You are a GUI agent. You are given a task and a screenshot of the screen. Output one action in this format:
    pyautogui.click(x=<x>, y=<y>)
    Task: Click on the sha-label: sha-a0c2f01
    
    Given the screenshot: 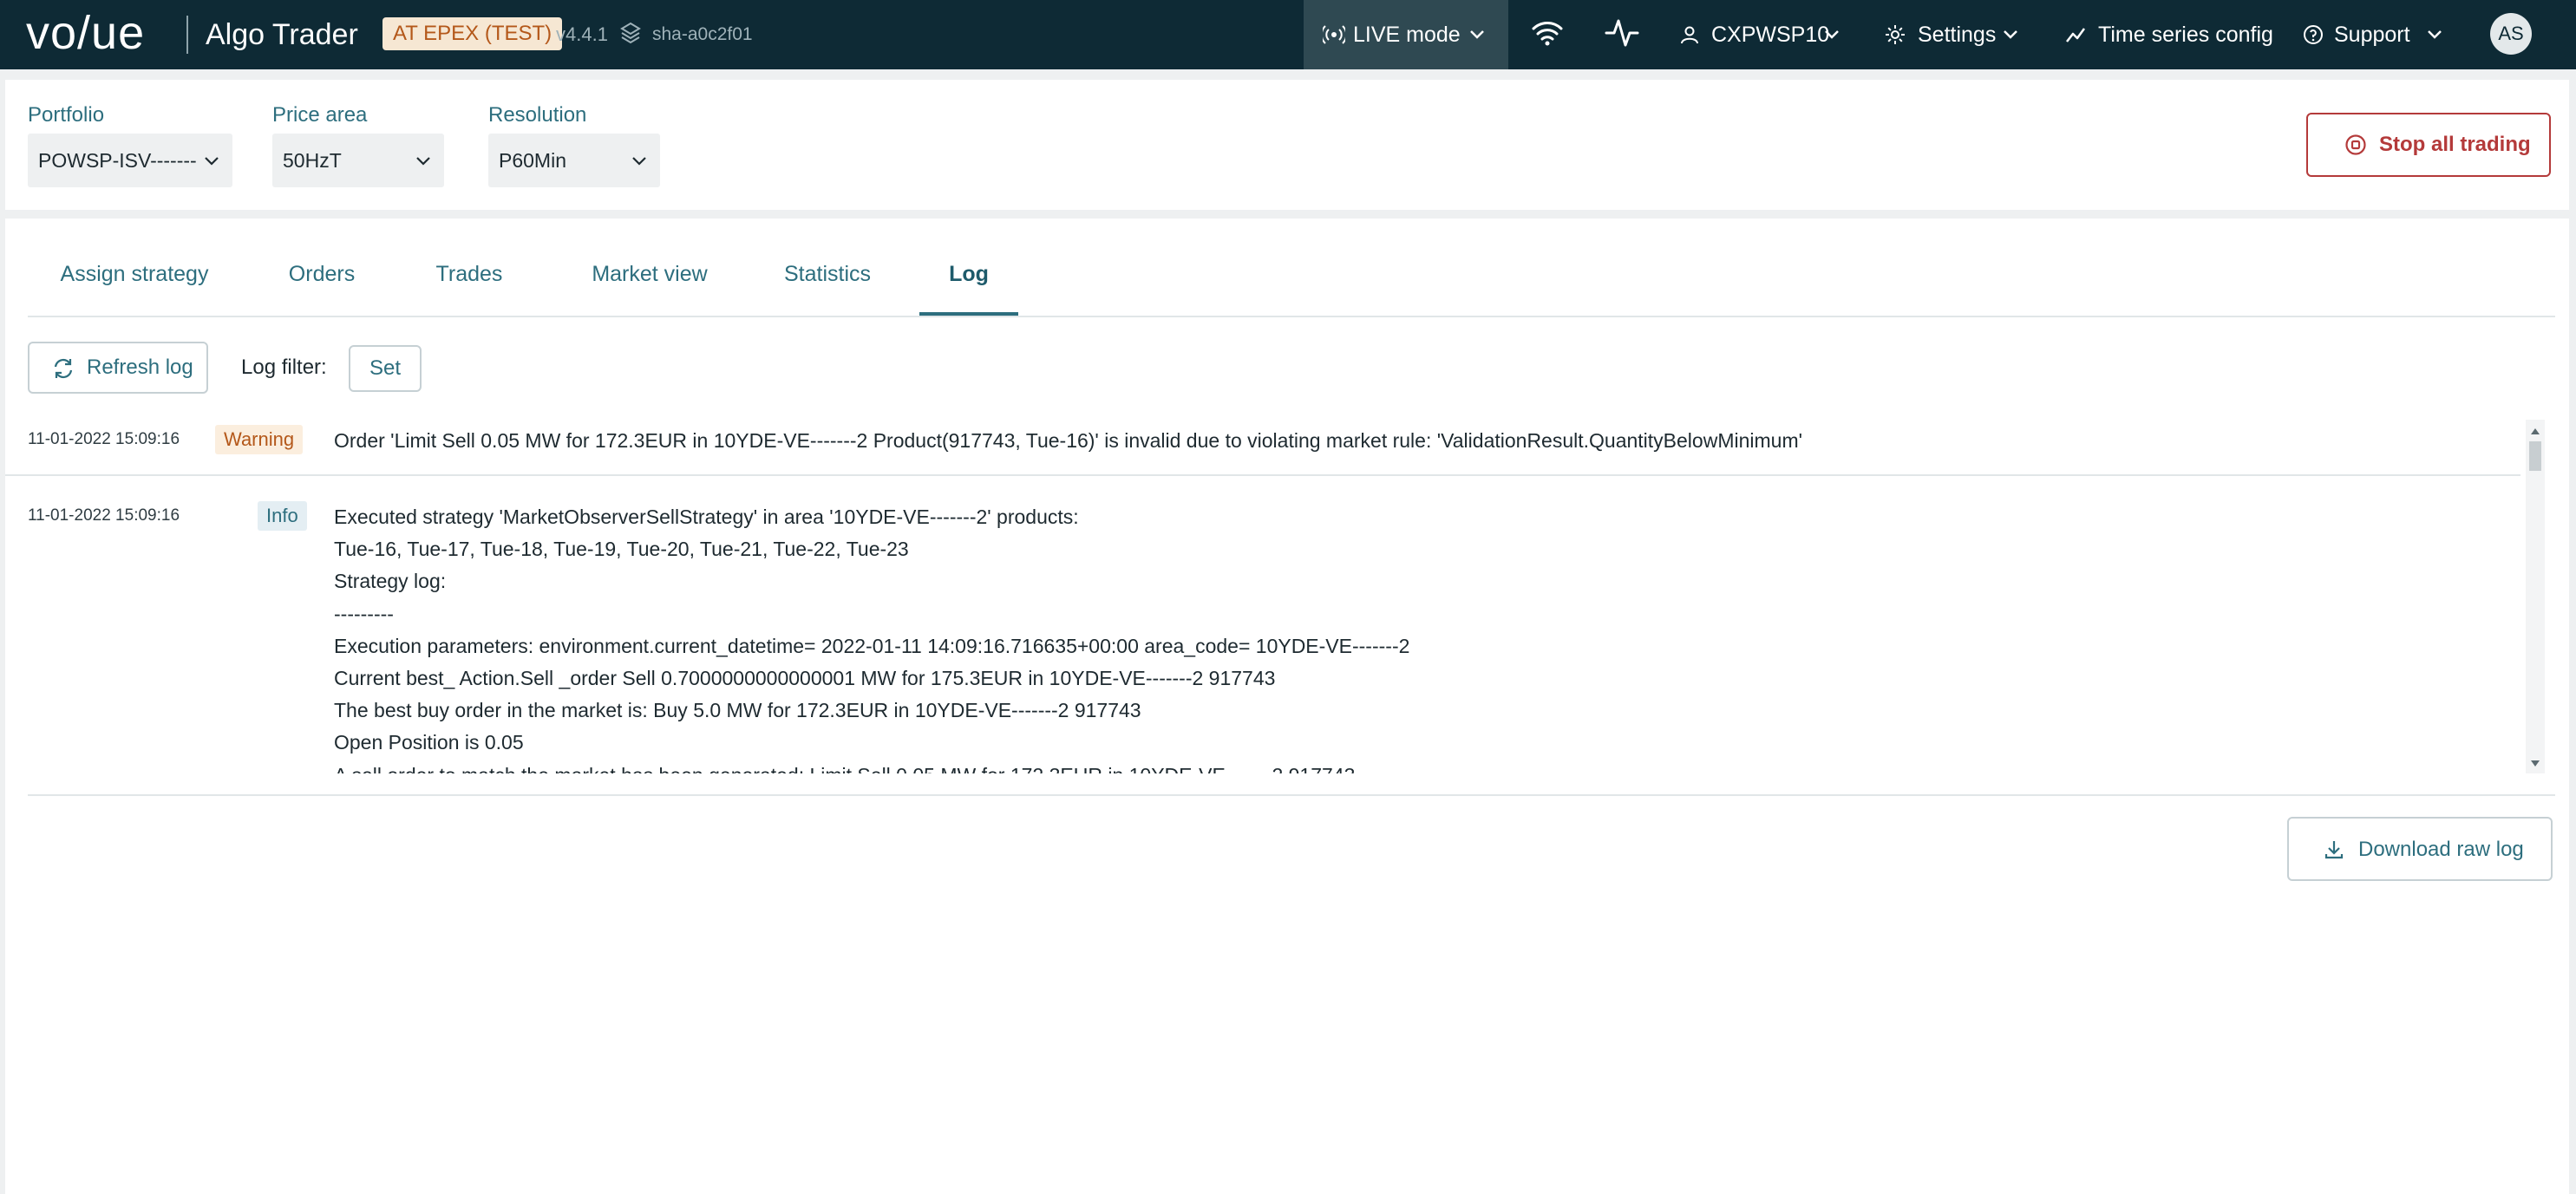 What is the action you would take?
    pyautogui.click(x=702, y=34)
    